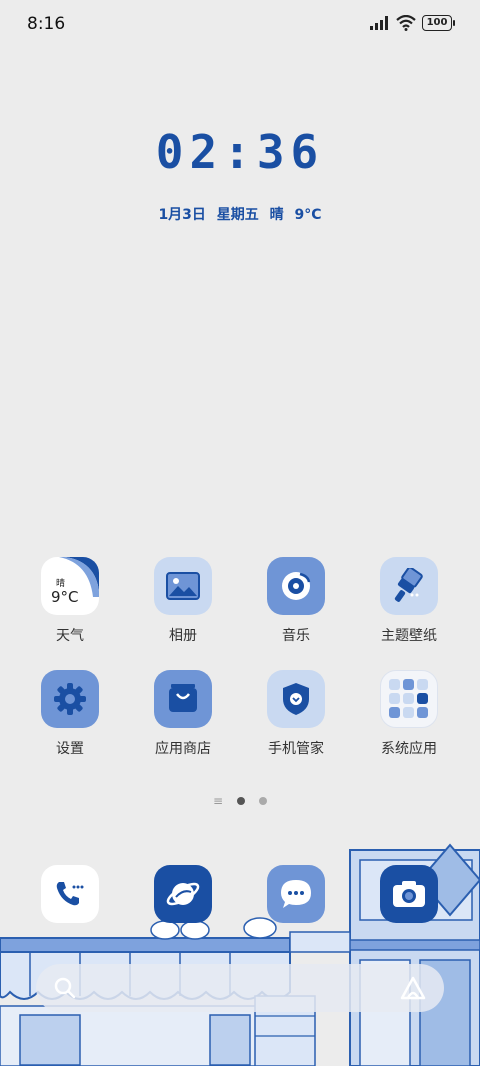  I want to click on app-settings: 设置, so click(70, 714).